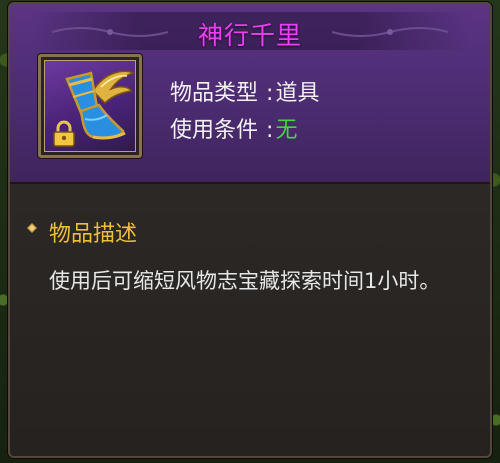 The image size is (500, 463). What do you see at coordinates (286, 130) in the screenshot?
I see `item-condition-value: 无` at bounding box center [286, 130].